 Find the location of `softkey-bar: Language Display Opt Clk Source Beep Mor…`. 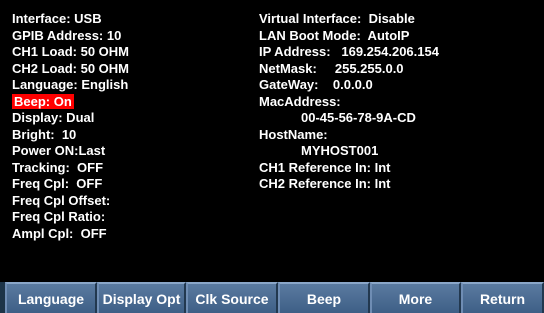

softkey-bar: Language Display Opt Clk Source Beep Mor… is located at coordinates (272, 297).